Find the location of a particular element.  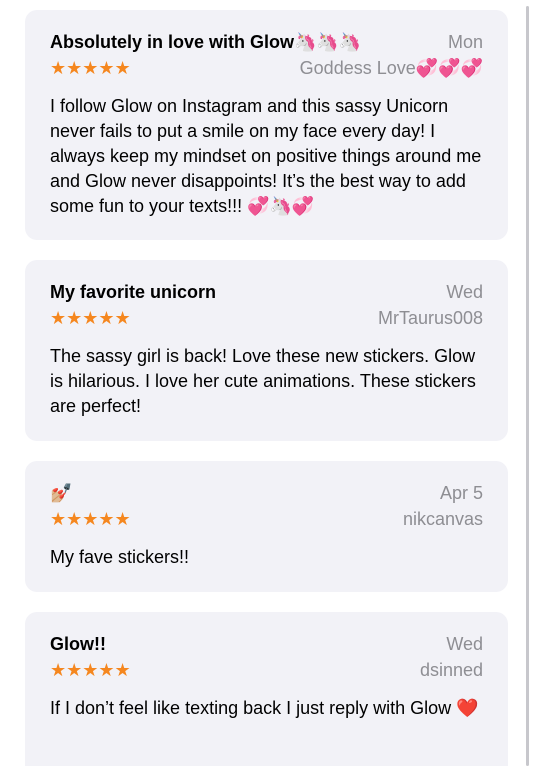

review-meta: ★★★★★ MrTaurus008 is located at coordinates (266, 318).